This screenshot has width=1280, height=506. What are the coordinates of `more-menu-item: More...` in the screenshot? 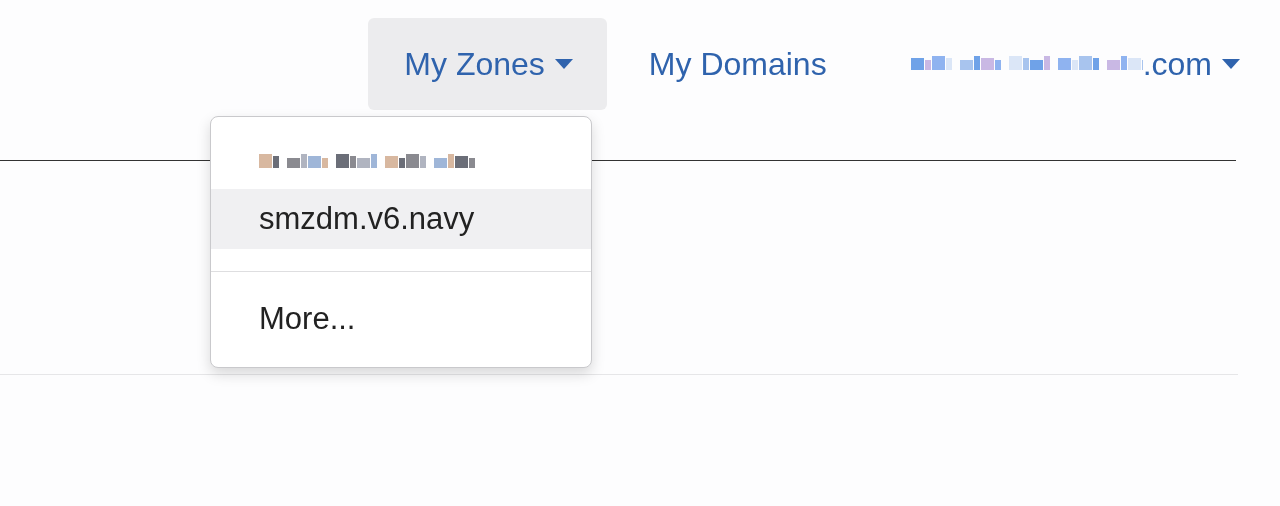 It's located at (401, 319).